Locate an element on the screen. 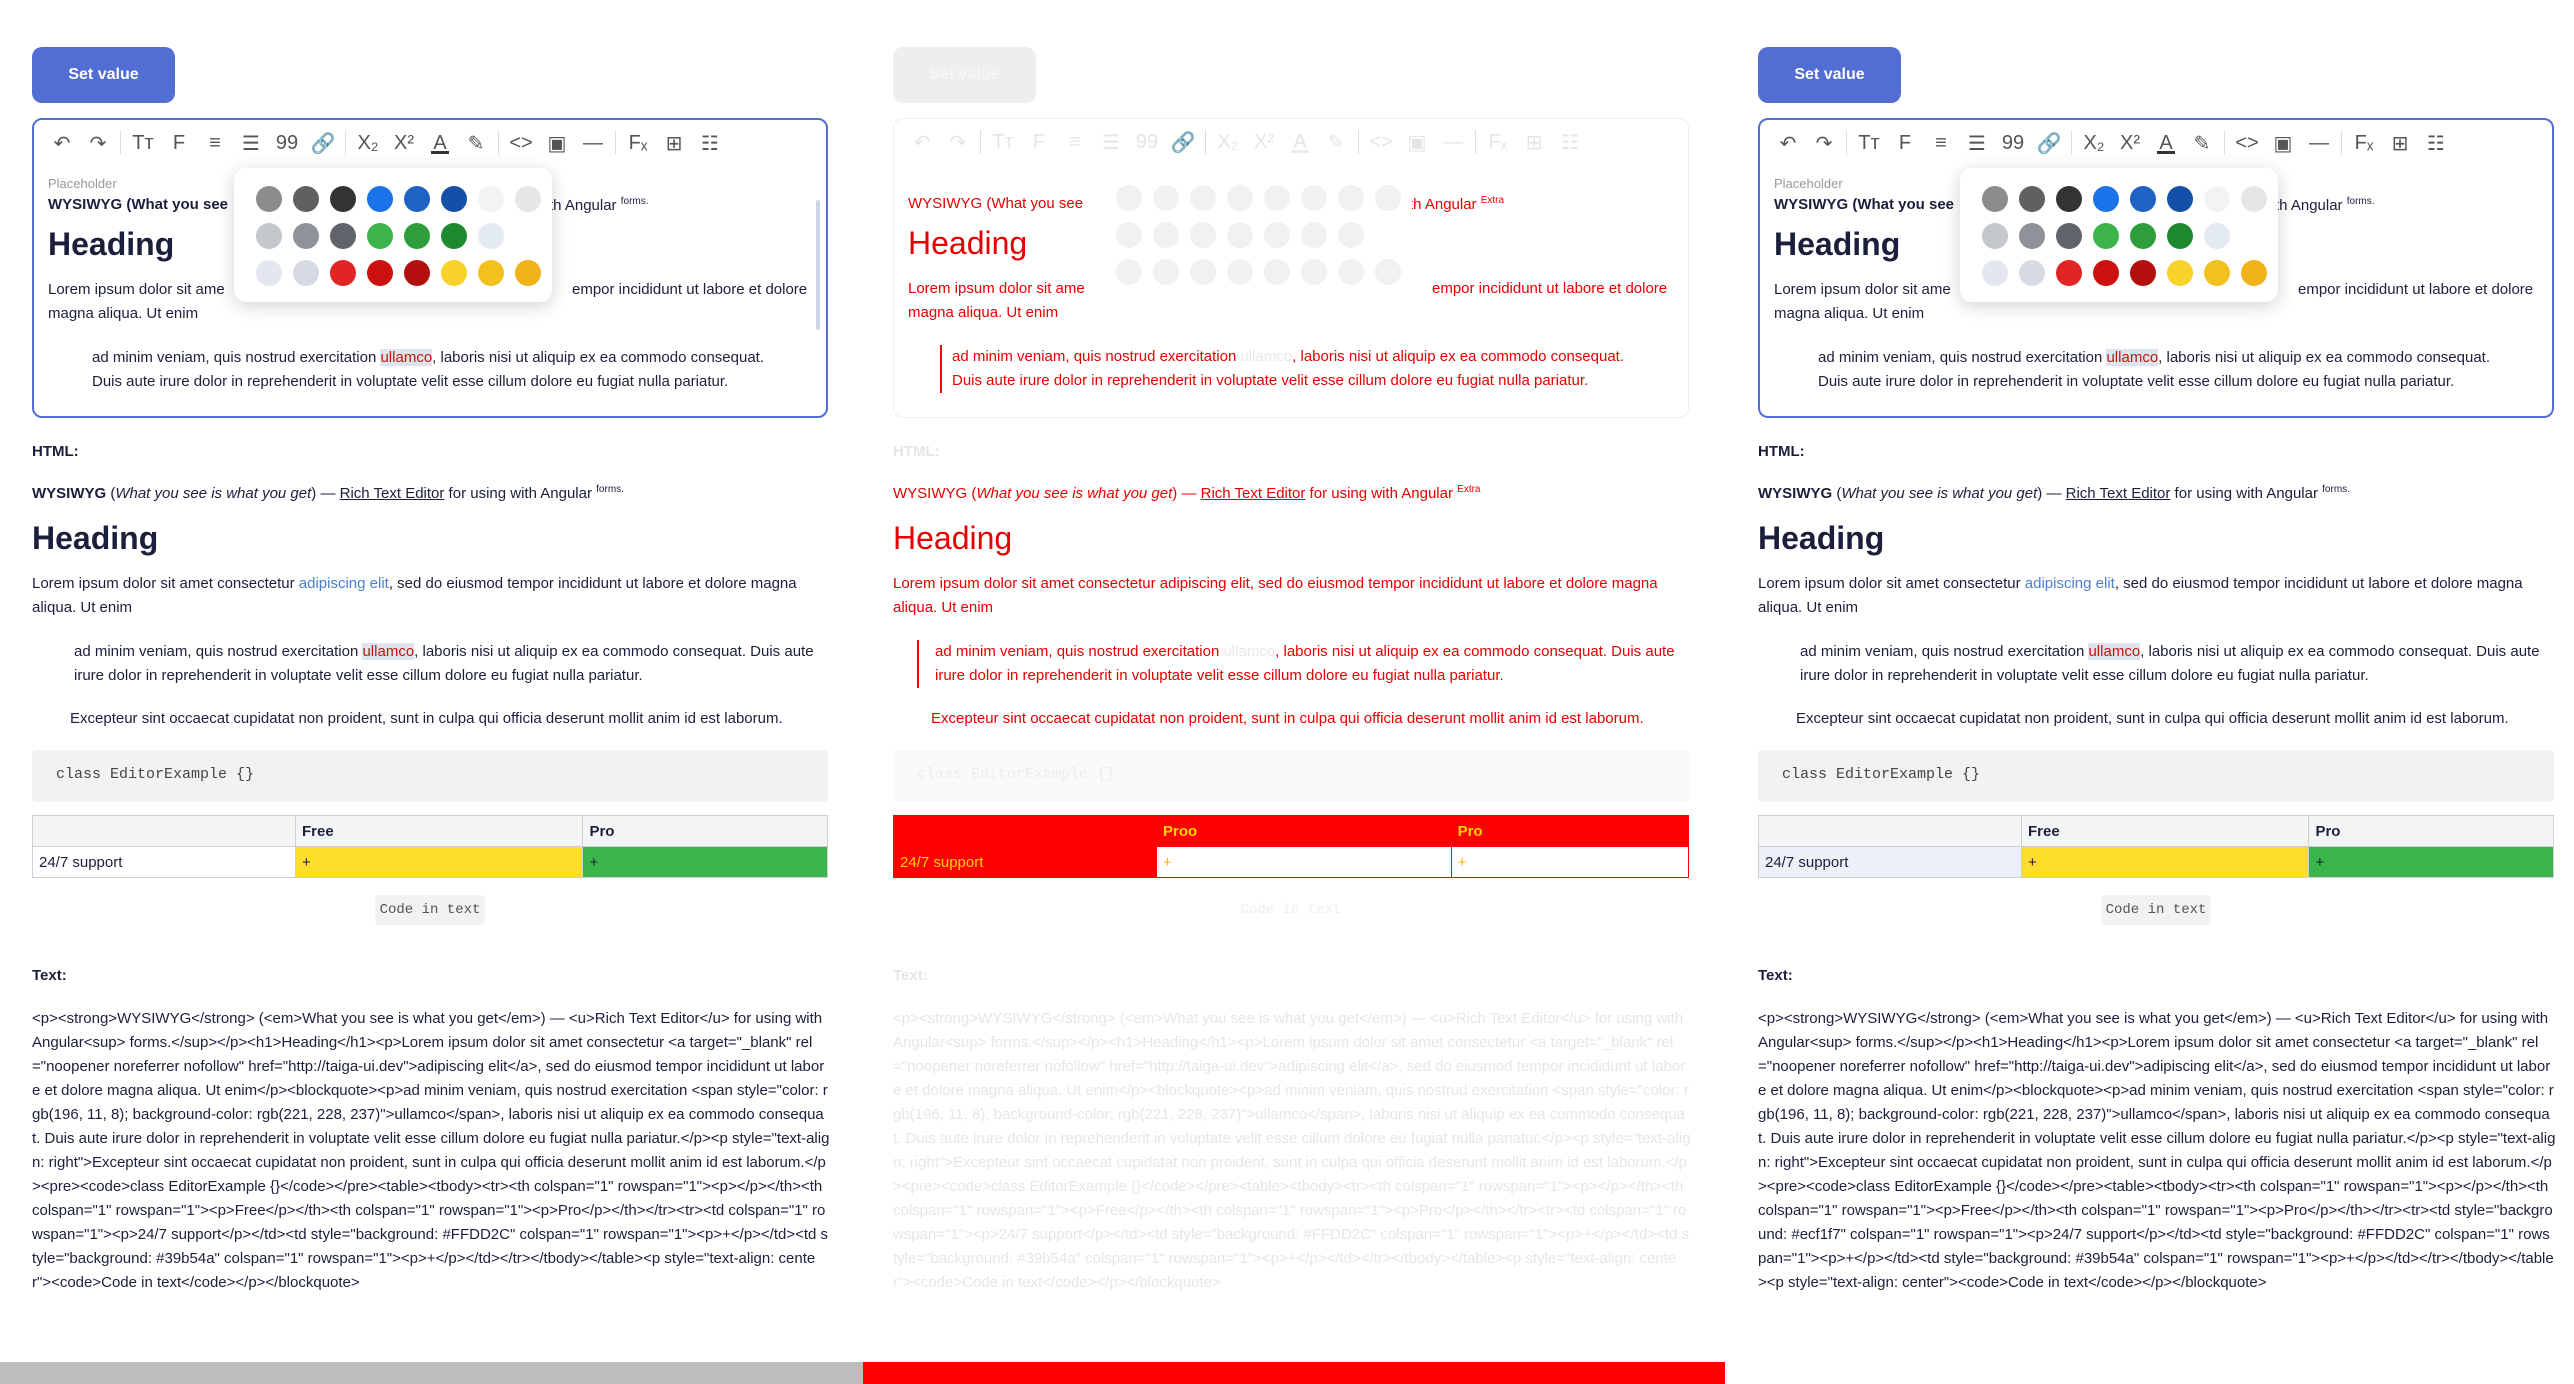 The image size is (2574, 1384). adipiscing-link: adipiscing elit is located at coordinates (2070, 583).